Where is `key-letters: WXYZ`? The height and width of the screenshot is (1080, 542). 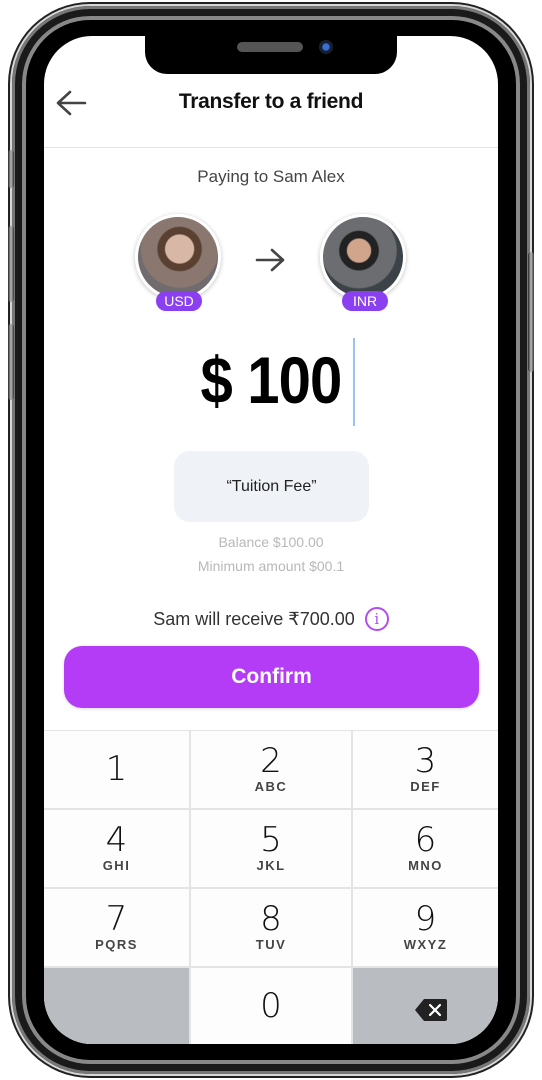 key-letters: WXYZ is located at coordinates (425, 944).